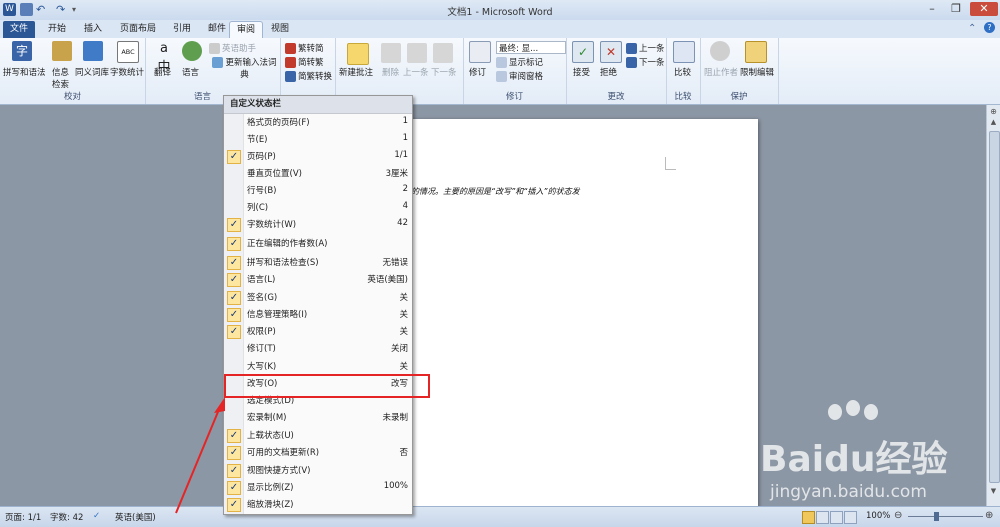 This screenshot has height=527, width=1000. I want to click on print-layout-view-icon, so click(808, 517).